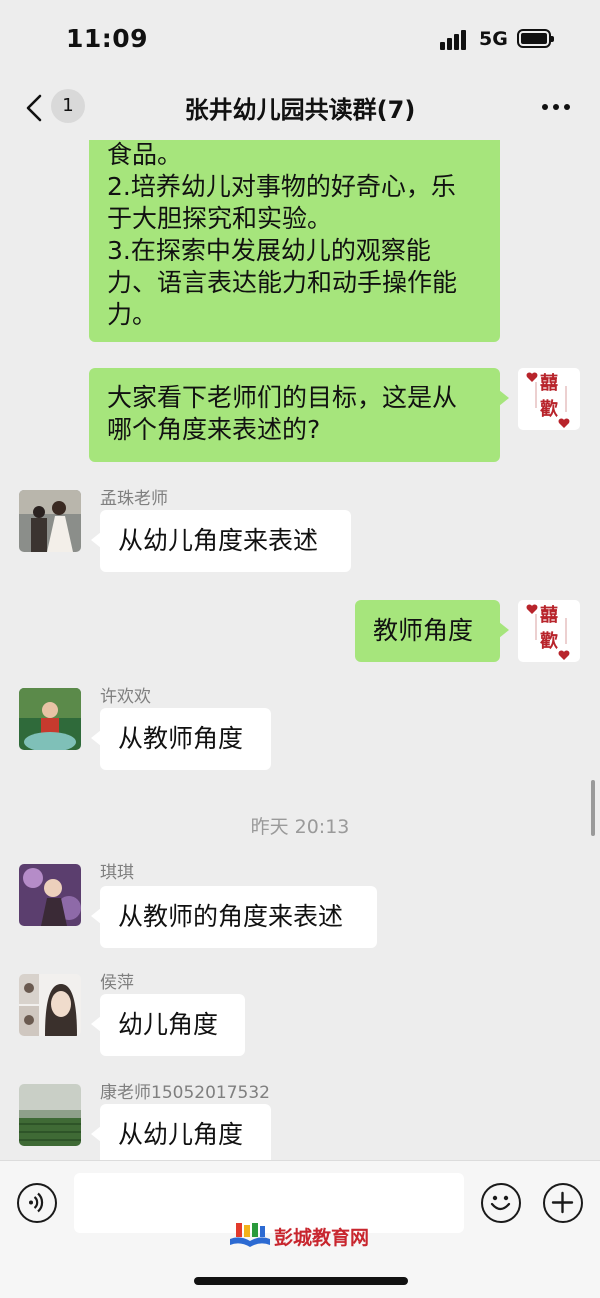 The height and width of the screenshot is (1298, 600). What do you see at coordinates (493, 39) in the screenshot?
I see `network-type: 5G` at bounding box center [493, 39].